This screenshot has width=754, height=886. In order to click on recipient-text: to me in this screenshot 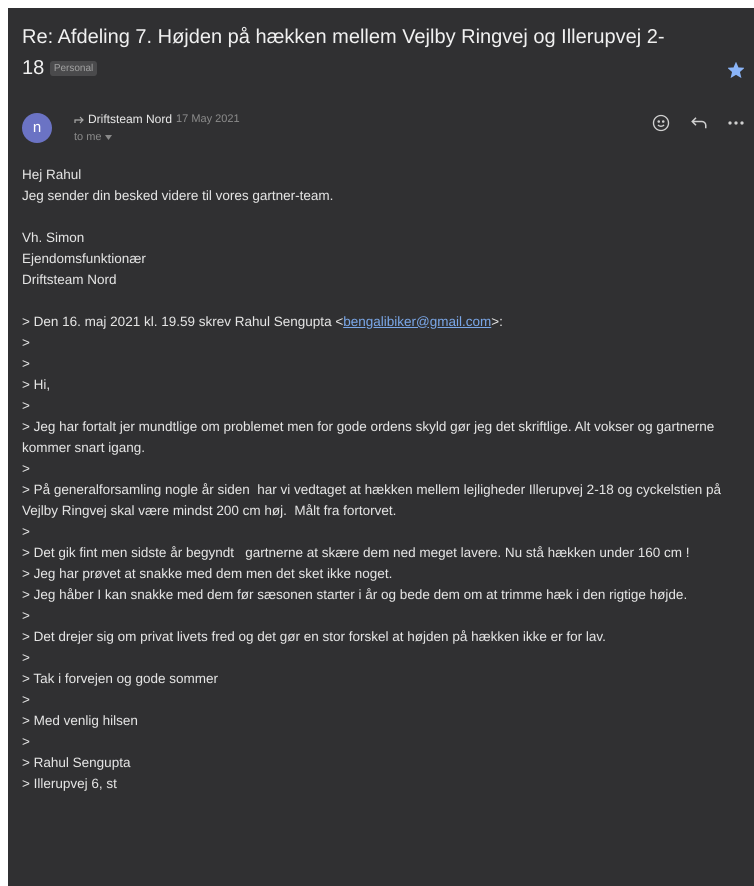, I will do `click(88, 137)`.